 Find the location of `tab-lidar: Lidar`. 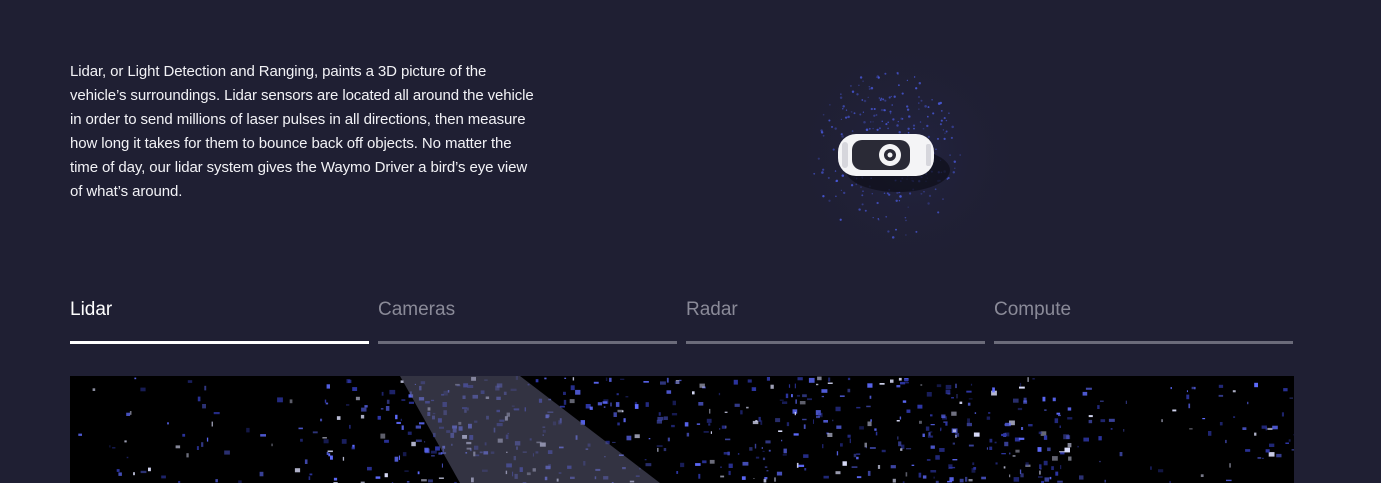

tab-lidar: Lidar is located at coordinates (219, 320).